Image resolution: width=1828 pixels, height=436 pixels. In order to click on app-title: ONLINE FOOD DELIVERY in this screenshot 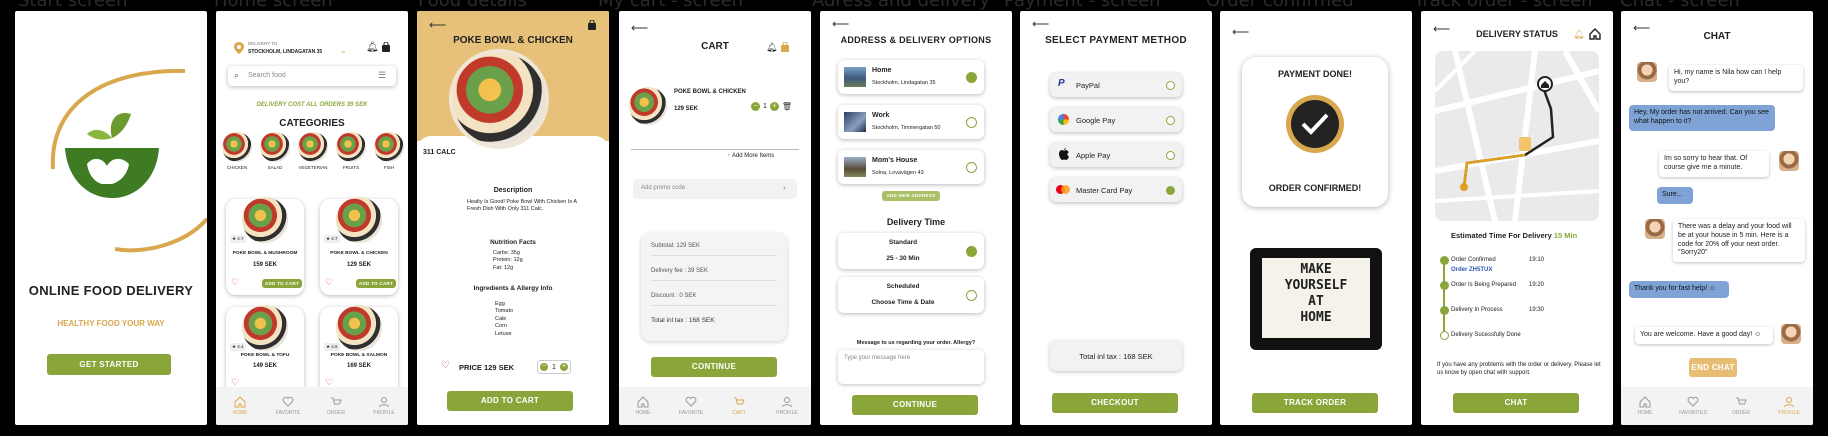, I will do `click(111, 290)`.